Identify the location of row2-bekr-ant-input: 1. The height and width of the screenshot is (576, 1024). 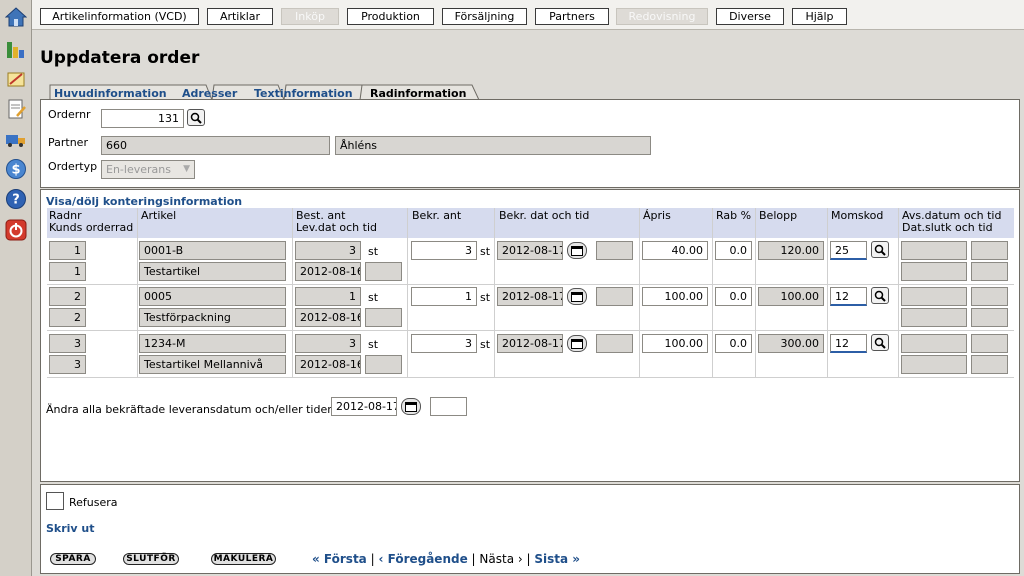
(444, 296).